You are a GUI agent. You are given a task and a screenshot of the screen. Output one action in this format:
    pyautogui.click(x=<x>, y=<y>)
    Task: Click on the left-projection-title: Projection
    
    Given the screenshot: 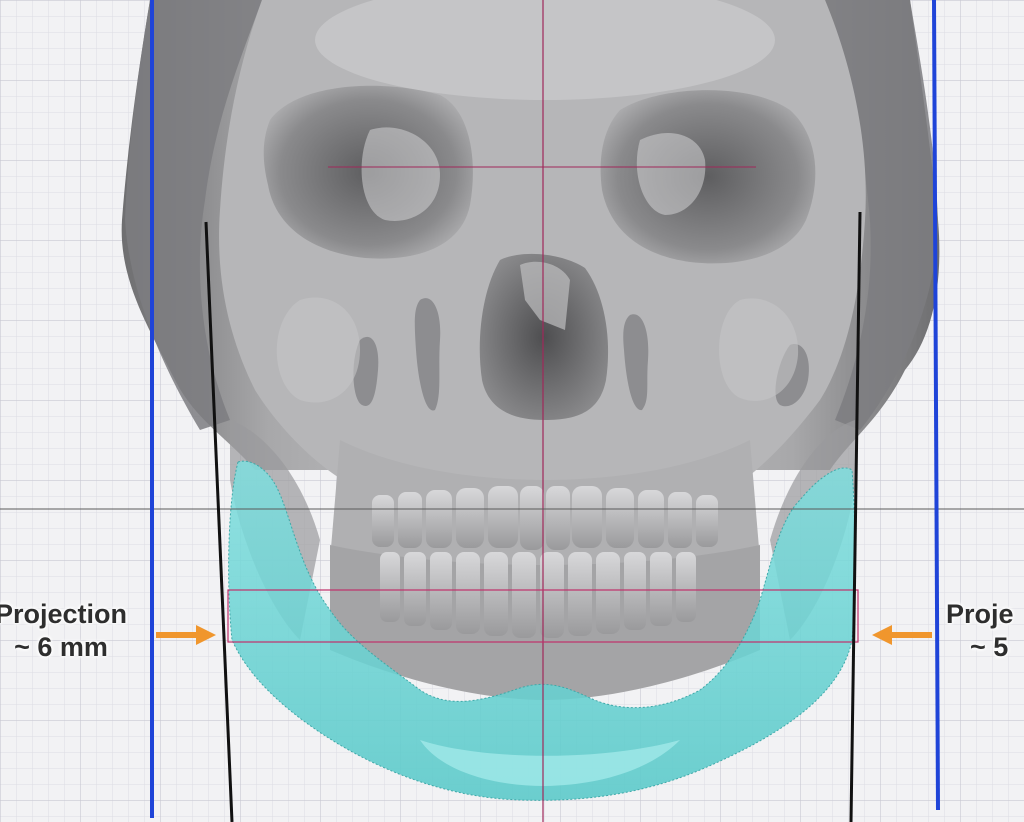 What is the action you would take?
    pyautogui.click(x=64, y=614)
    